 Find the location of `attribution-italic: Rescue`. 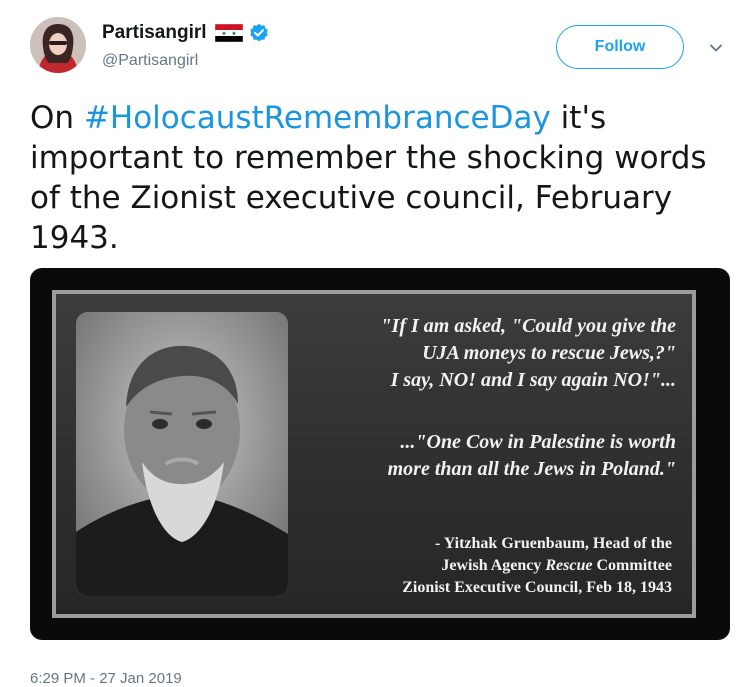

attribution-italic: Rescue is located at coordinates (569, 565).